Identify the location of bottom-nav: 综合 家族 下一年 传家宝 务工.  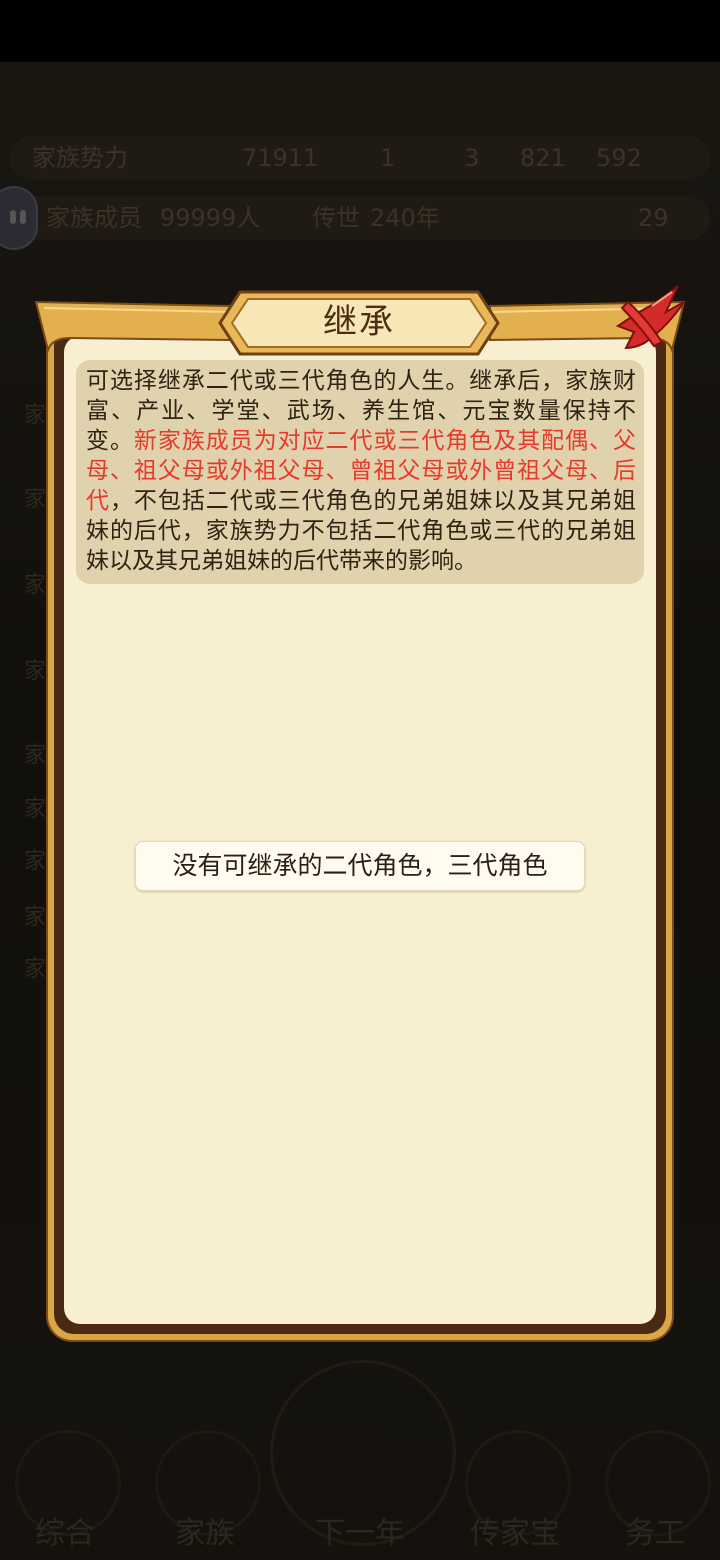
(360, 1480).